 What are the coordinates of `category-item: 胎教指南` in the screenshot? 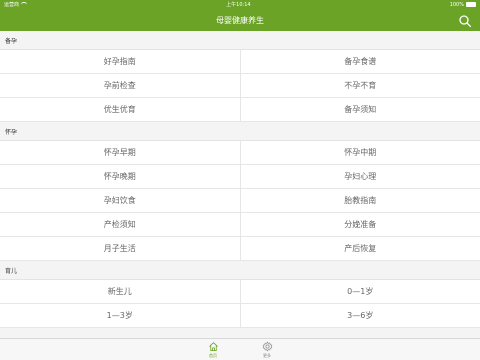 It's located at (360, 200).